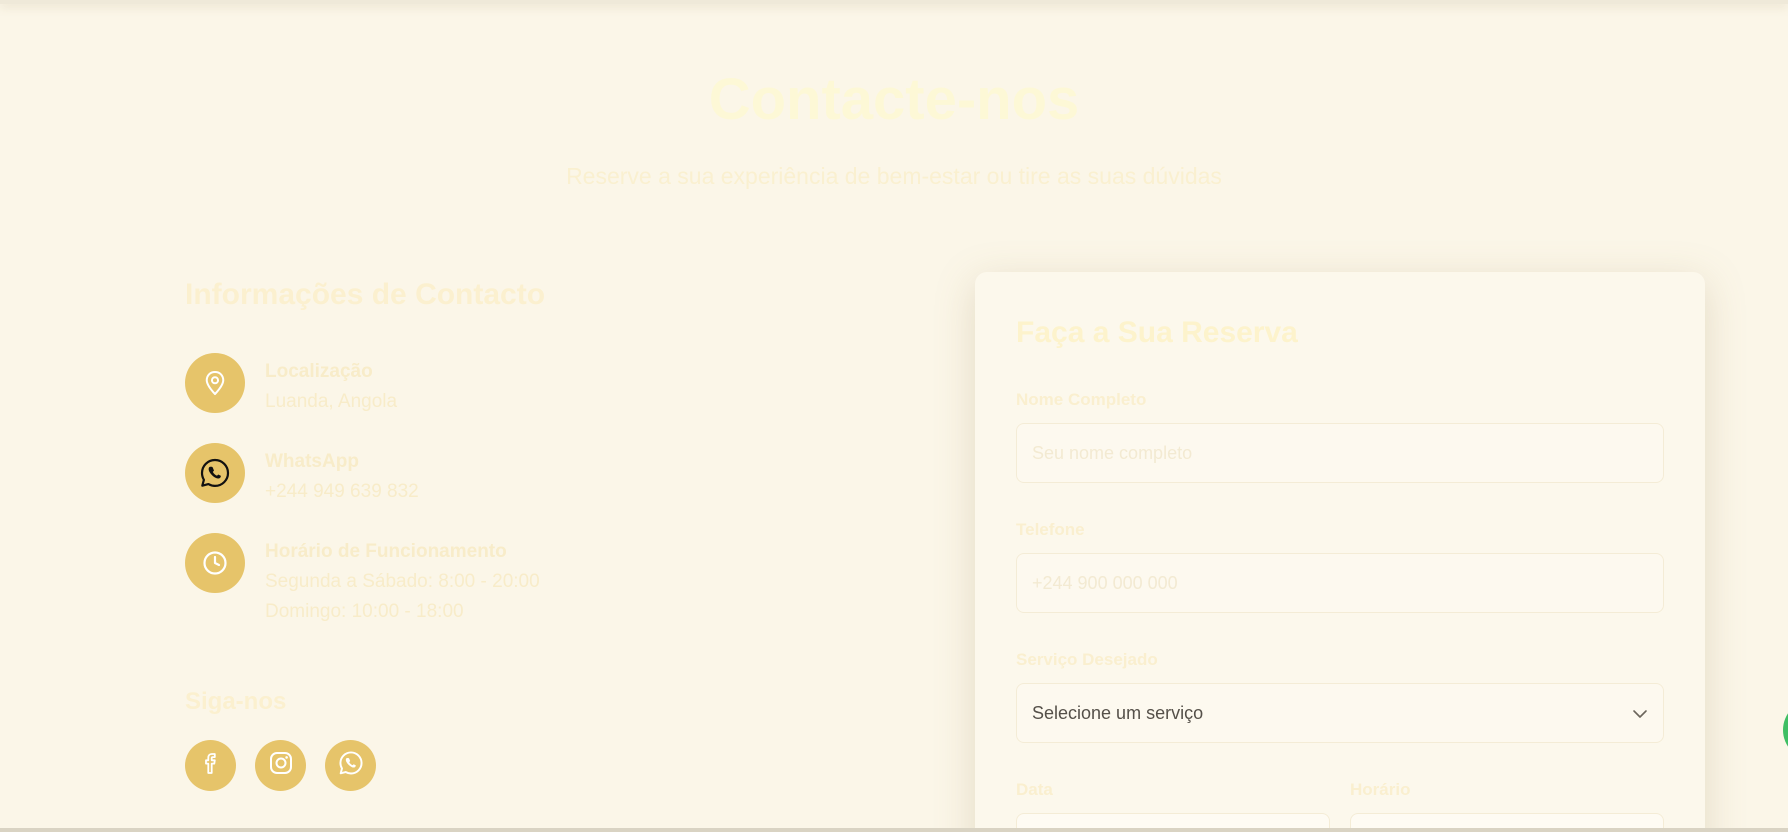 The height and width of the screenshot is (832, 1788). I want to click on contact-item-label: WhatsApp, so click(312, 461).